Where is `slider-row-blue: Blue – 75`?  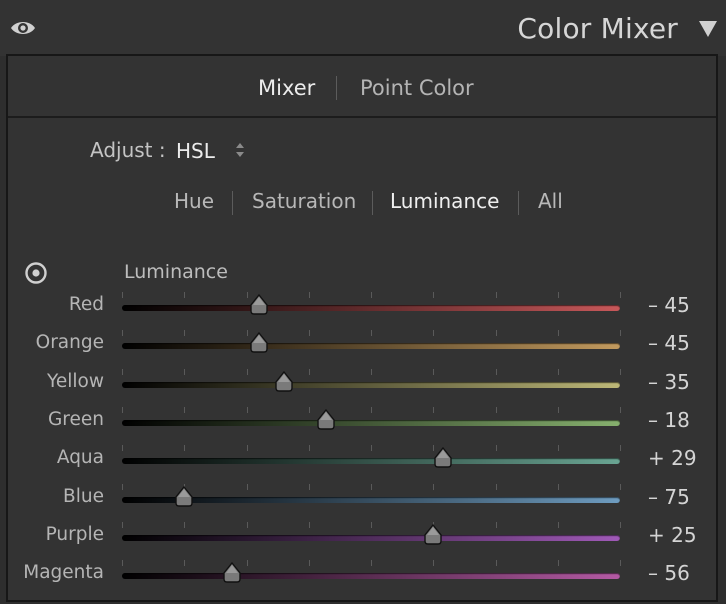 slider-row-blue: Blue – 75 is located at coordinates (362, 499).